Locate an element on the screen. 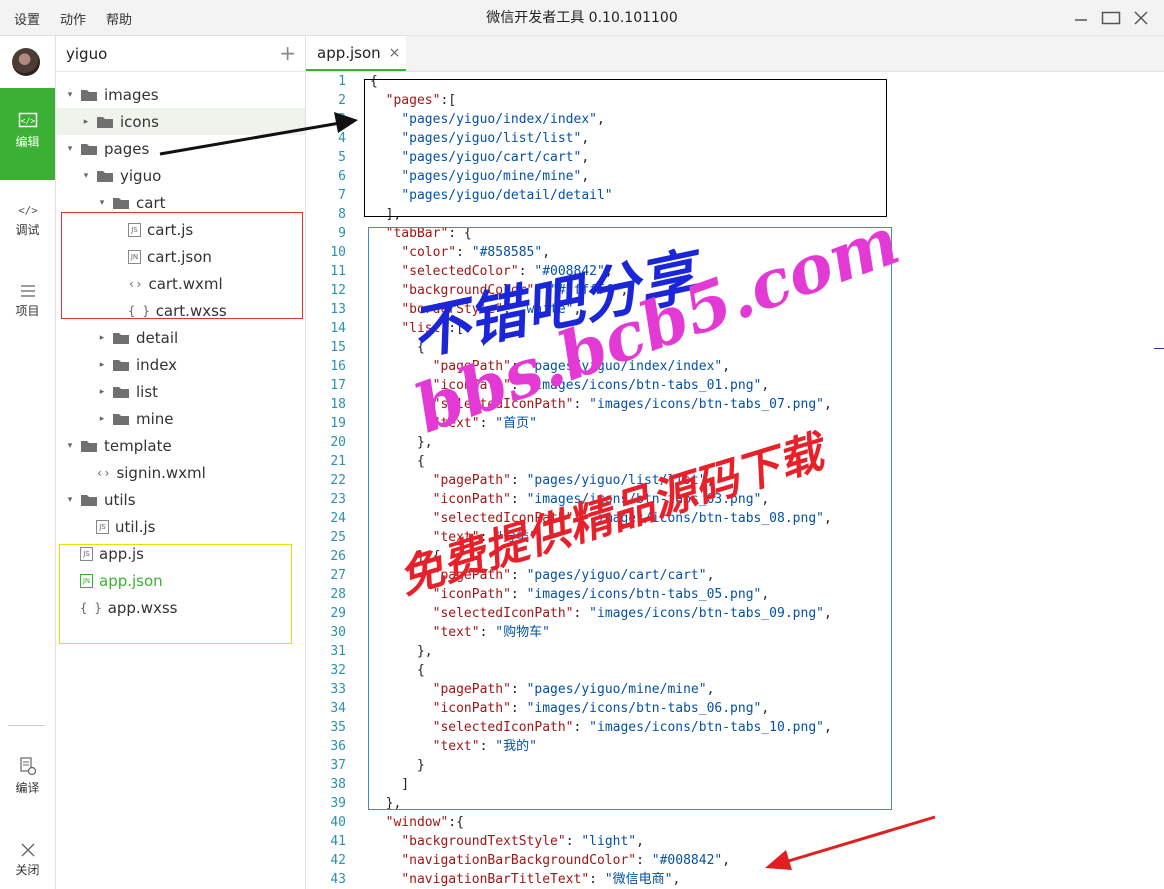 The image size is (1164, 889). tree-item: ▸ index is located at coordinates (180, 364).